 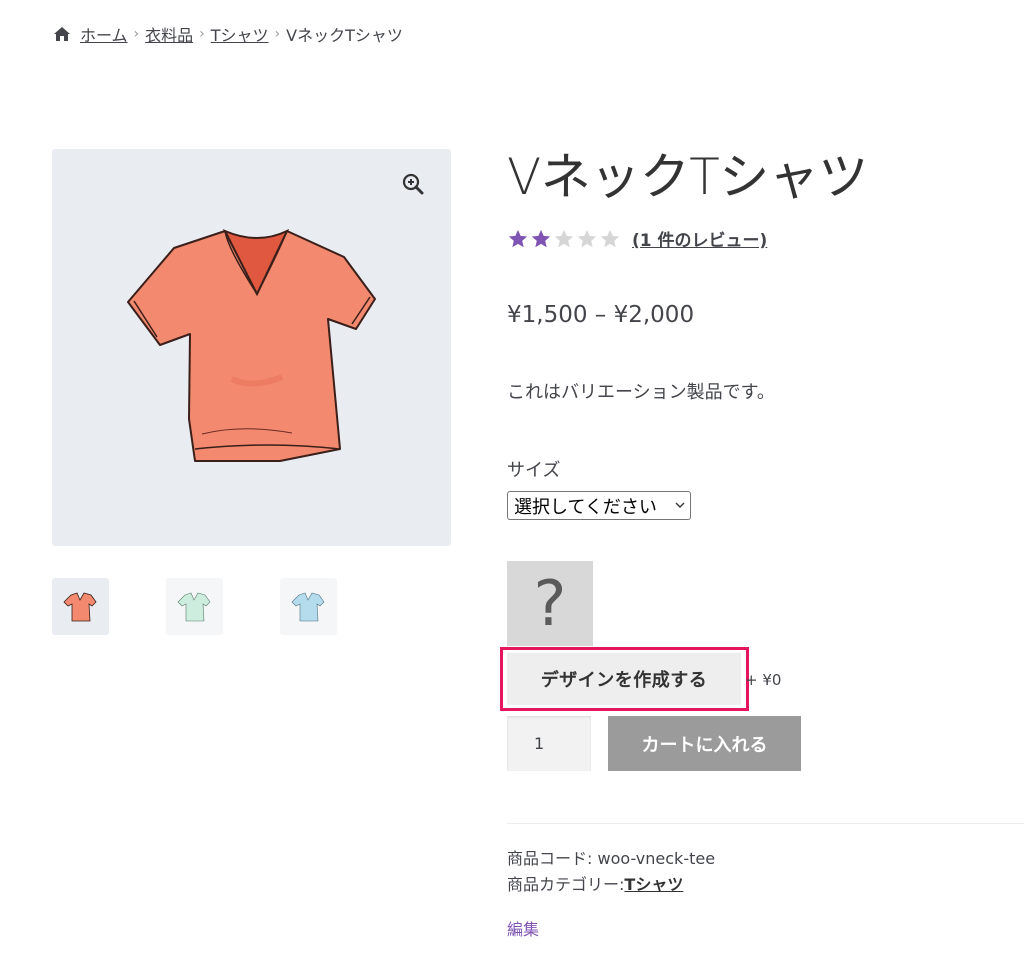 I want to click on sku-label: 商品コード:, so click(x=550, y=858).